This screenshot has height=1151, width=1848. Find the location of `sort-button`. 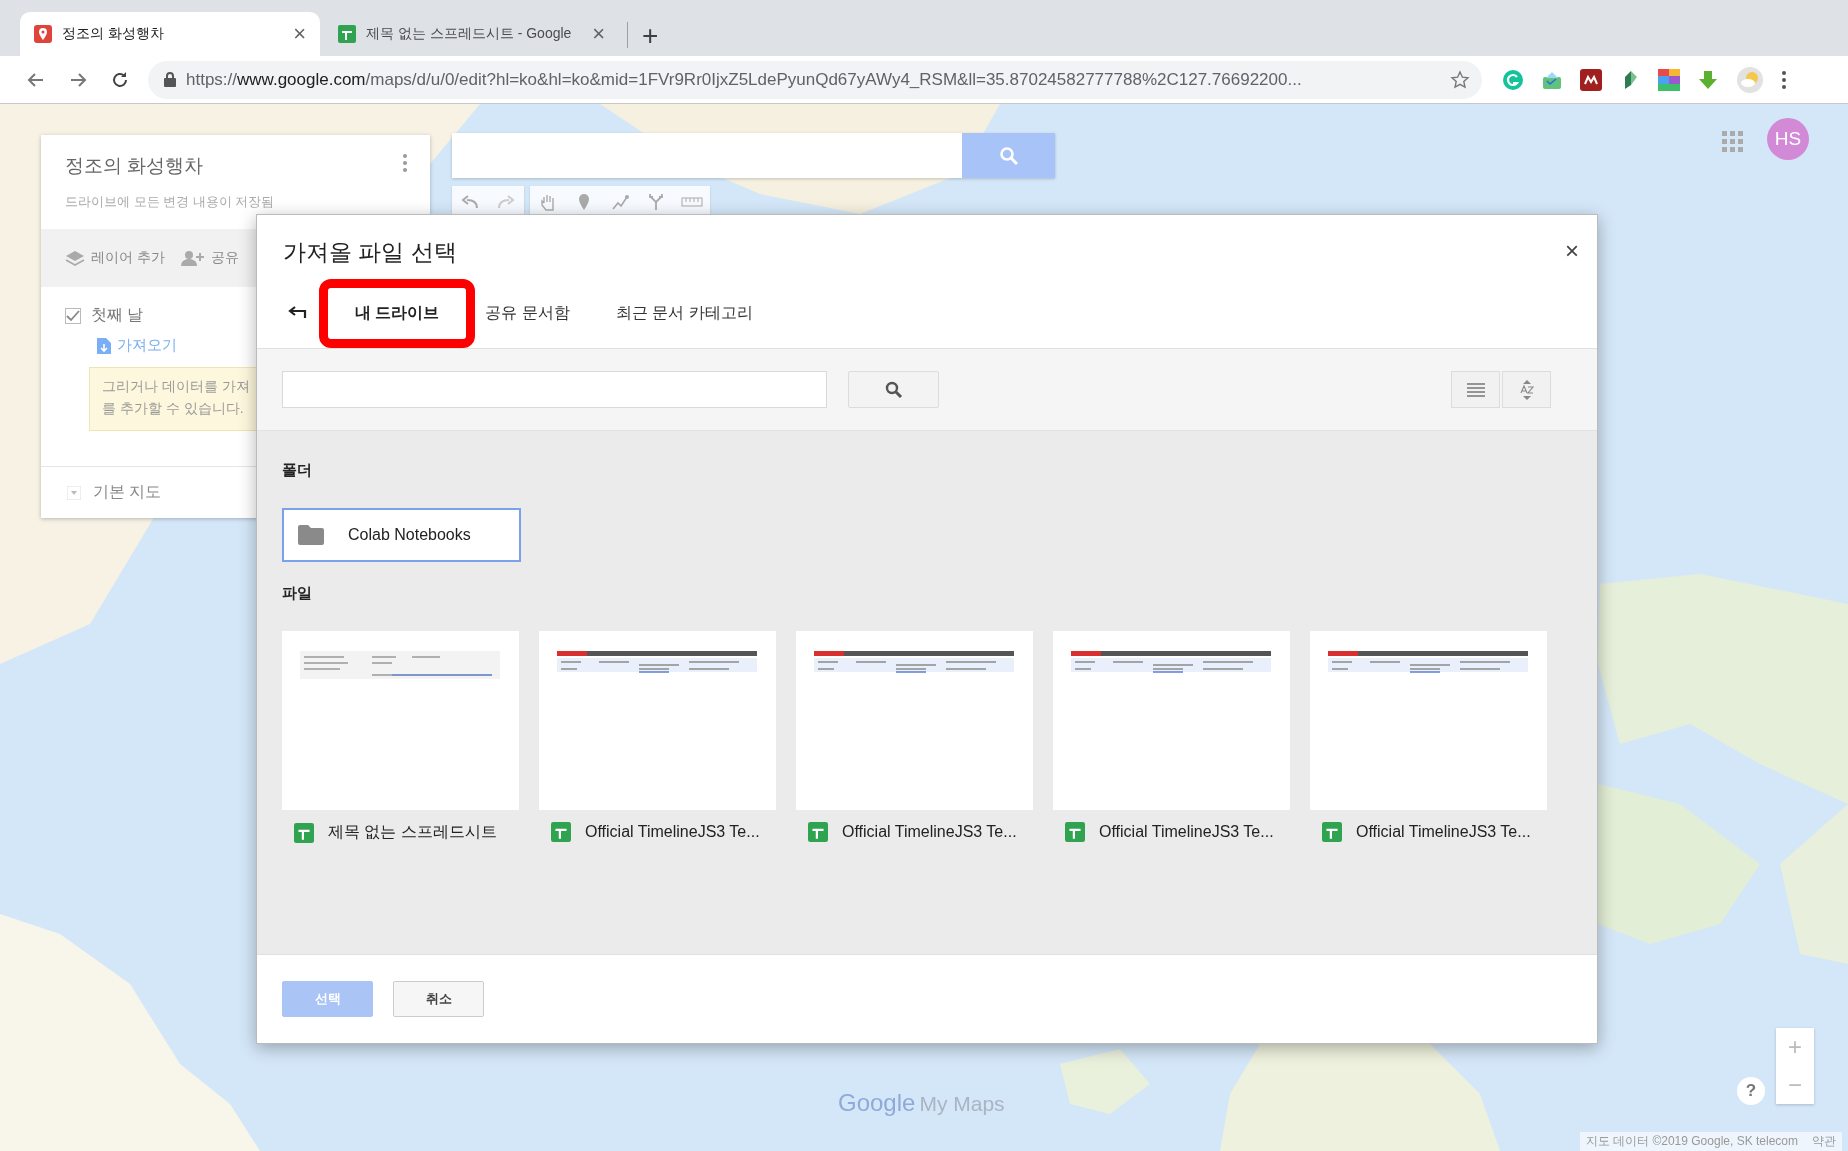

sort-button is located at coordinates (1526, 389).